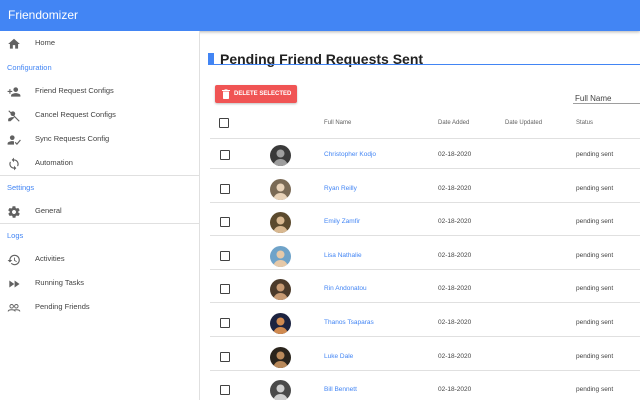 Image resolution: width=640 pixels, height=400 pixels. What do you see at coordinates (14, 164) in the screenshot?
I see `sync-icon` at bounding box center [14, 164].